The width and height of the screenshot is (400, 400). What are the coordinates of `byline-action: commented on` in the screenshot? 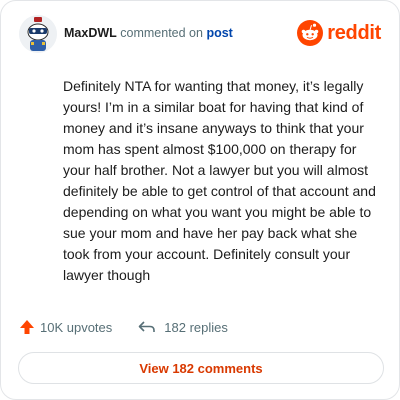 It's located at (161, 33).